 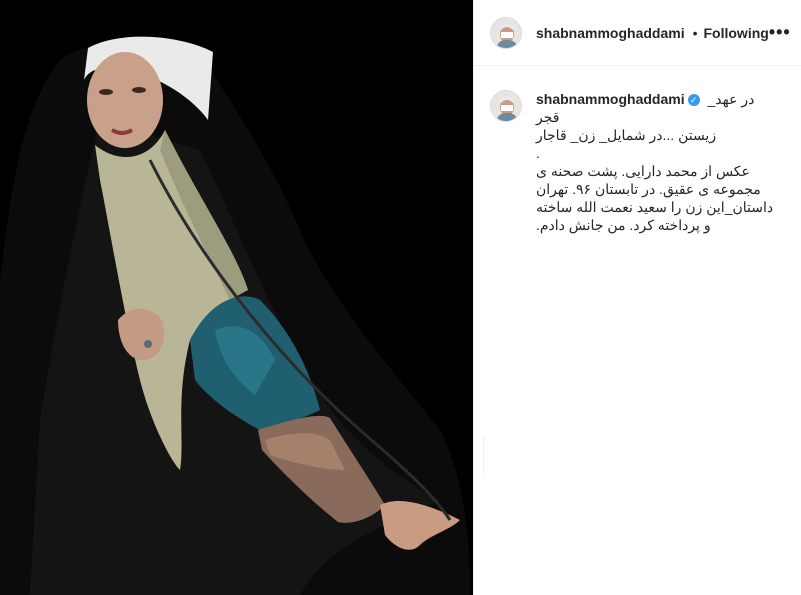 I want to click on caption-line: عکس از محمد دارایی. پشت صحنه ی, so click(x=643, y=171).